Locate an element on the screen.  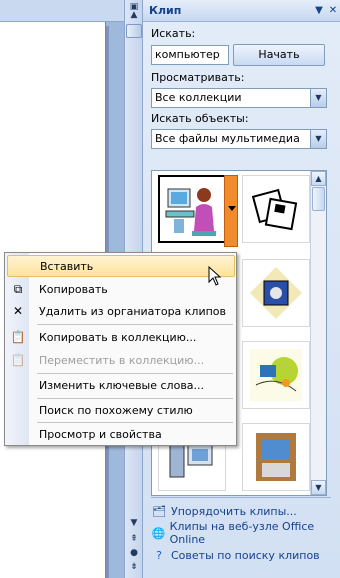
start-button: Начать is located at coordinates (279, 55).